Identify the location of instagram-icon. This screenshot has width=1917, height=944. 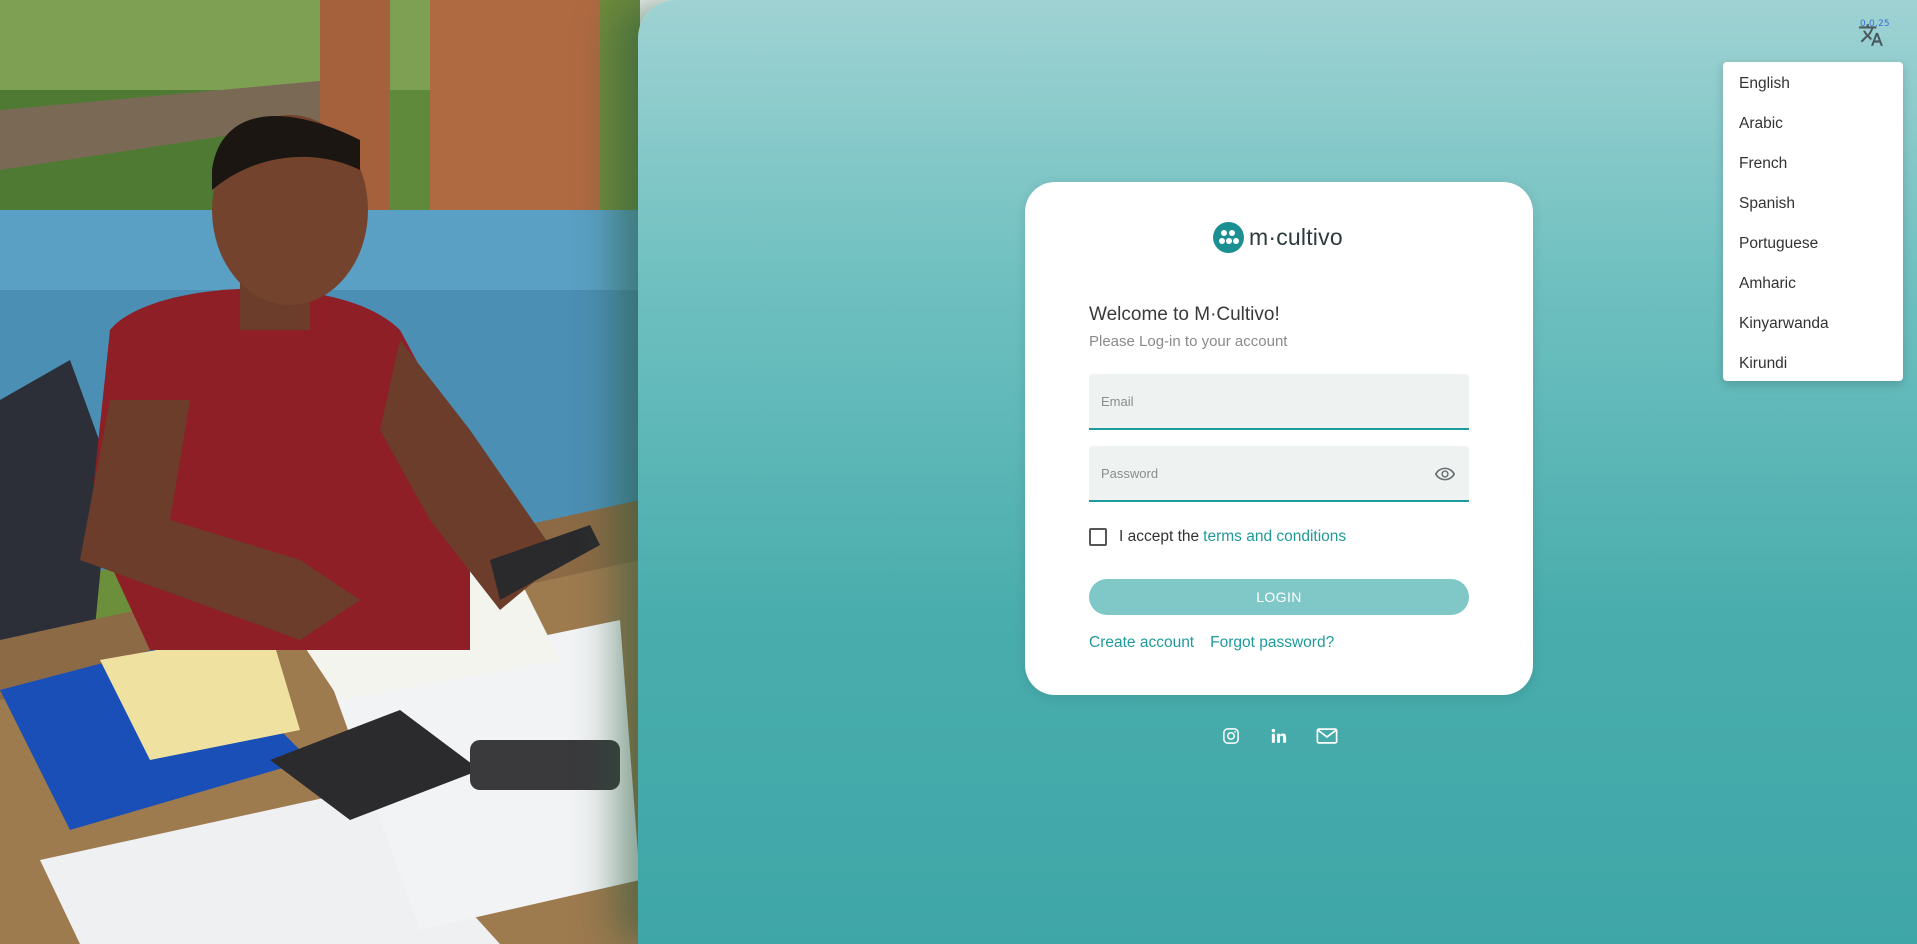
(1231, 736).